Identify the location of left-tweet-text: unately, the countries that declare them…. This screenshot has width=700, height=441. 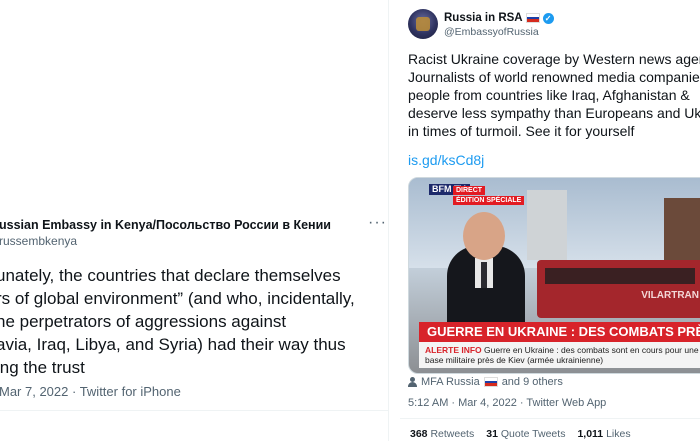
(177, 321).